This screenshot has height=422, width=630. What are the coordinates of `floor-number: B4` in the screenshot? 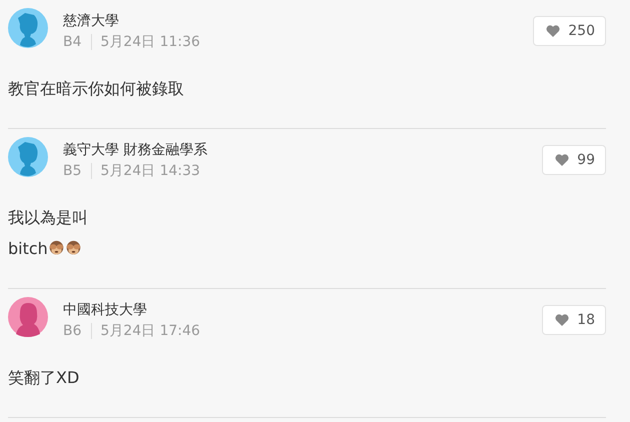 It's located at (72, 42).